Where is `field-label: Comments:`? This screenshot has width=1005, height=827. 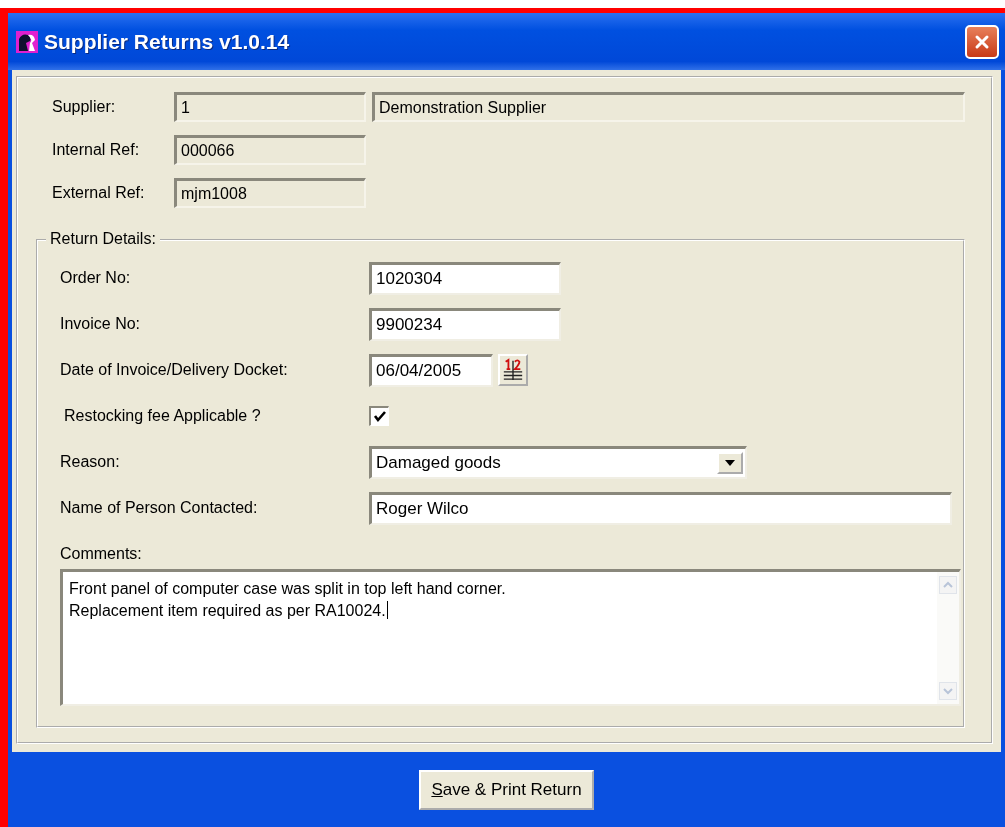 field-label: Comments: is located at coordinates (101, 554).